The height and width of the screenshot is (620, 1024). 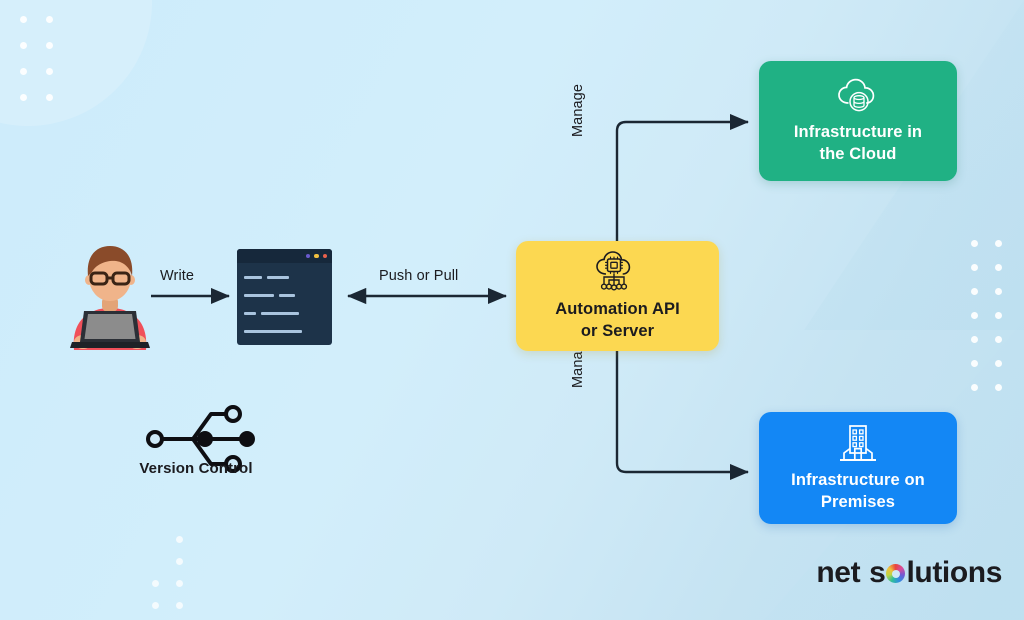 I want to click on logo-word-prefix: s, so click(x=877, y=572).